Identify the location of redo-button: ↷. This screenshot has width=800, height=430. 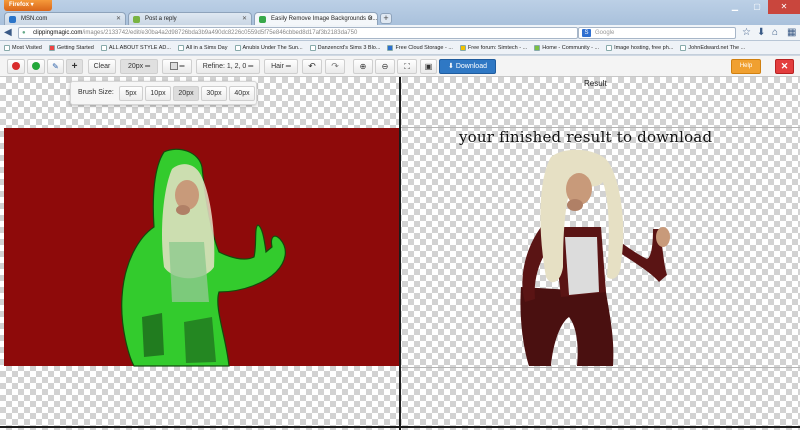
(335, 66).